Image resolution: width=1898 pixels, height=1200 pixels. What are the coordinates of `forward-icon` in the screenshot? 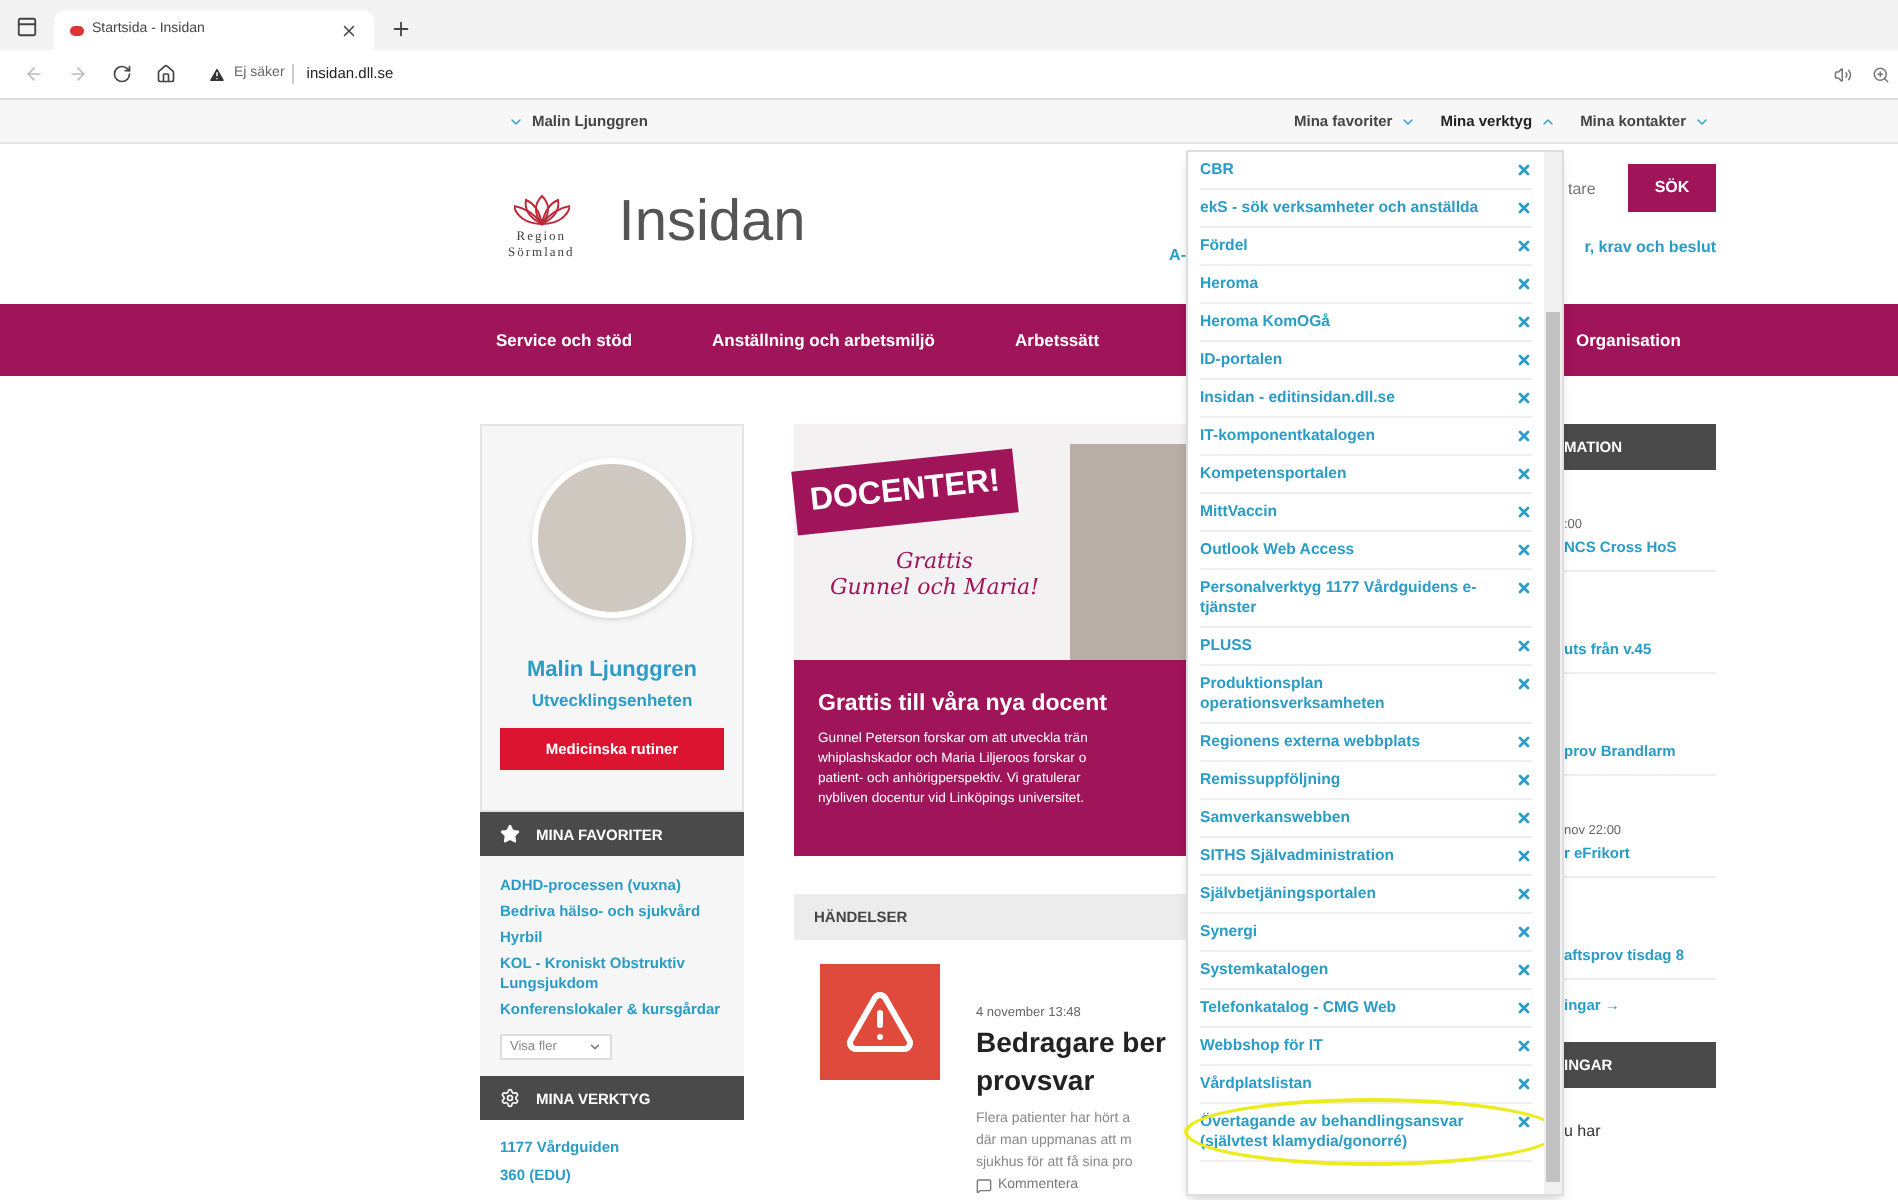 It's located at (78, 74).